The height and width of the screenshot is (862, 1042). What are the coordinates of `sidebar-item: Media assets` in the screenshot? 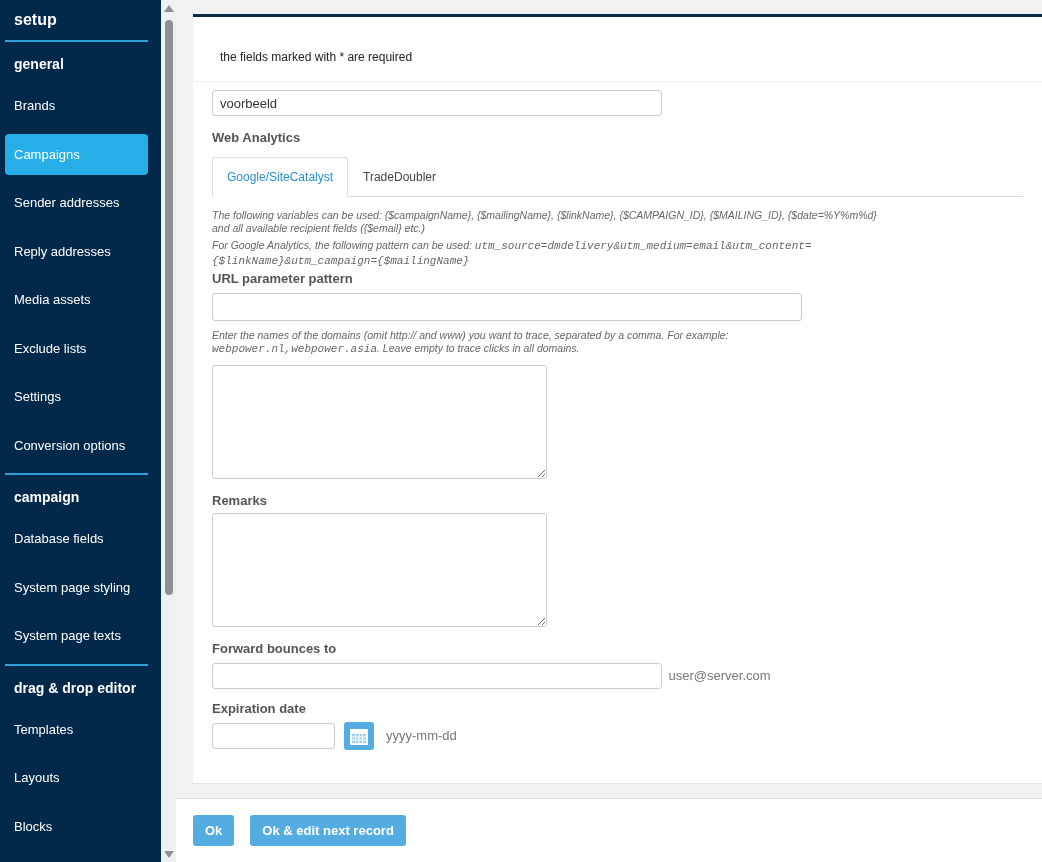 It's located at (76, 300).